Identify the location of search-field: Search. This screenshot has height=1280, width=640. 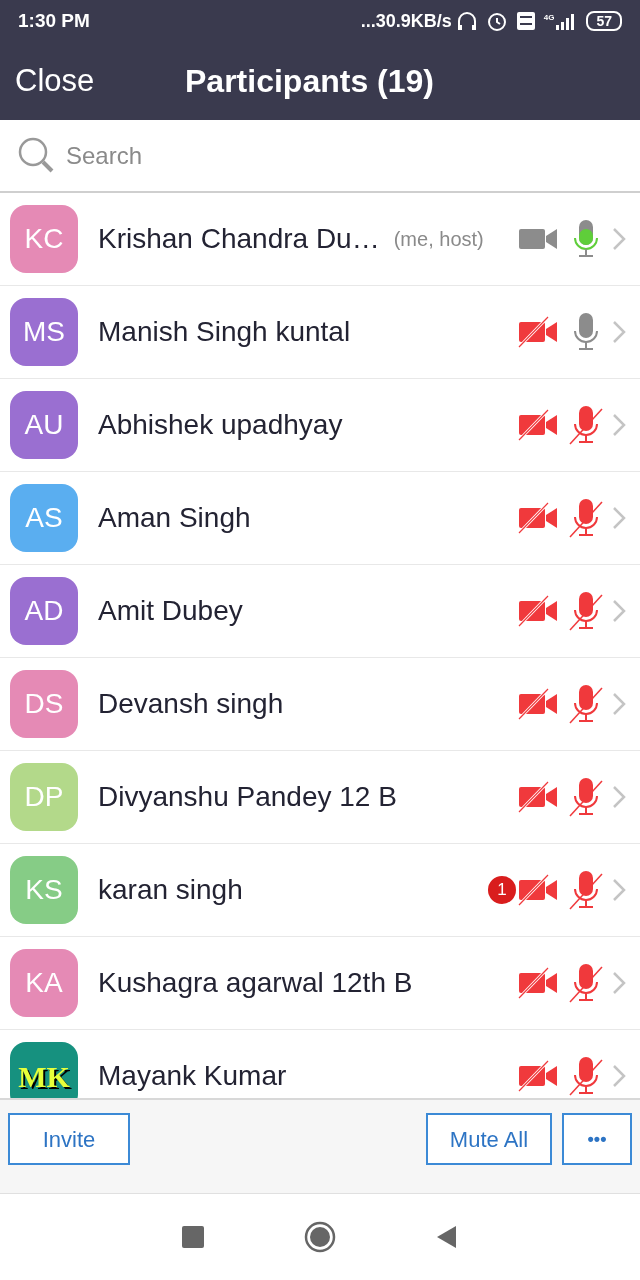
(344, 155).